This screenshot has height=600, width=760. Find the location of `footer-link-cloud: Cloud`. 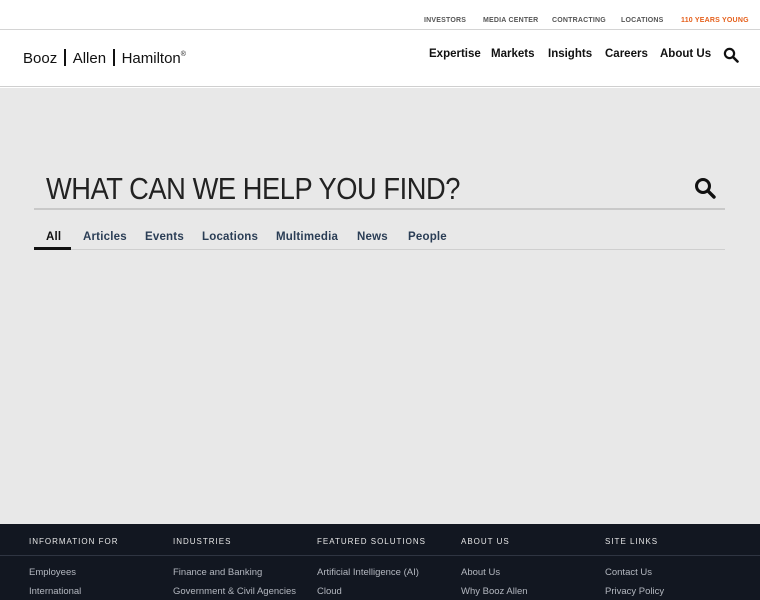

footer-link-cloud: Cloud is located at coordinates (329, 591).